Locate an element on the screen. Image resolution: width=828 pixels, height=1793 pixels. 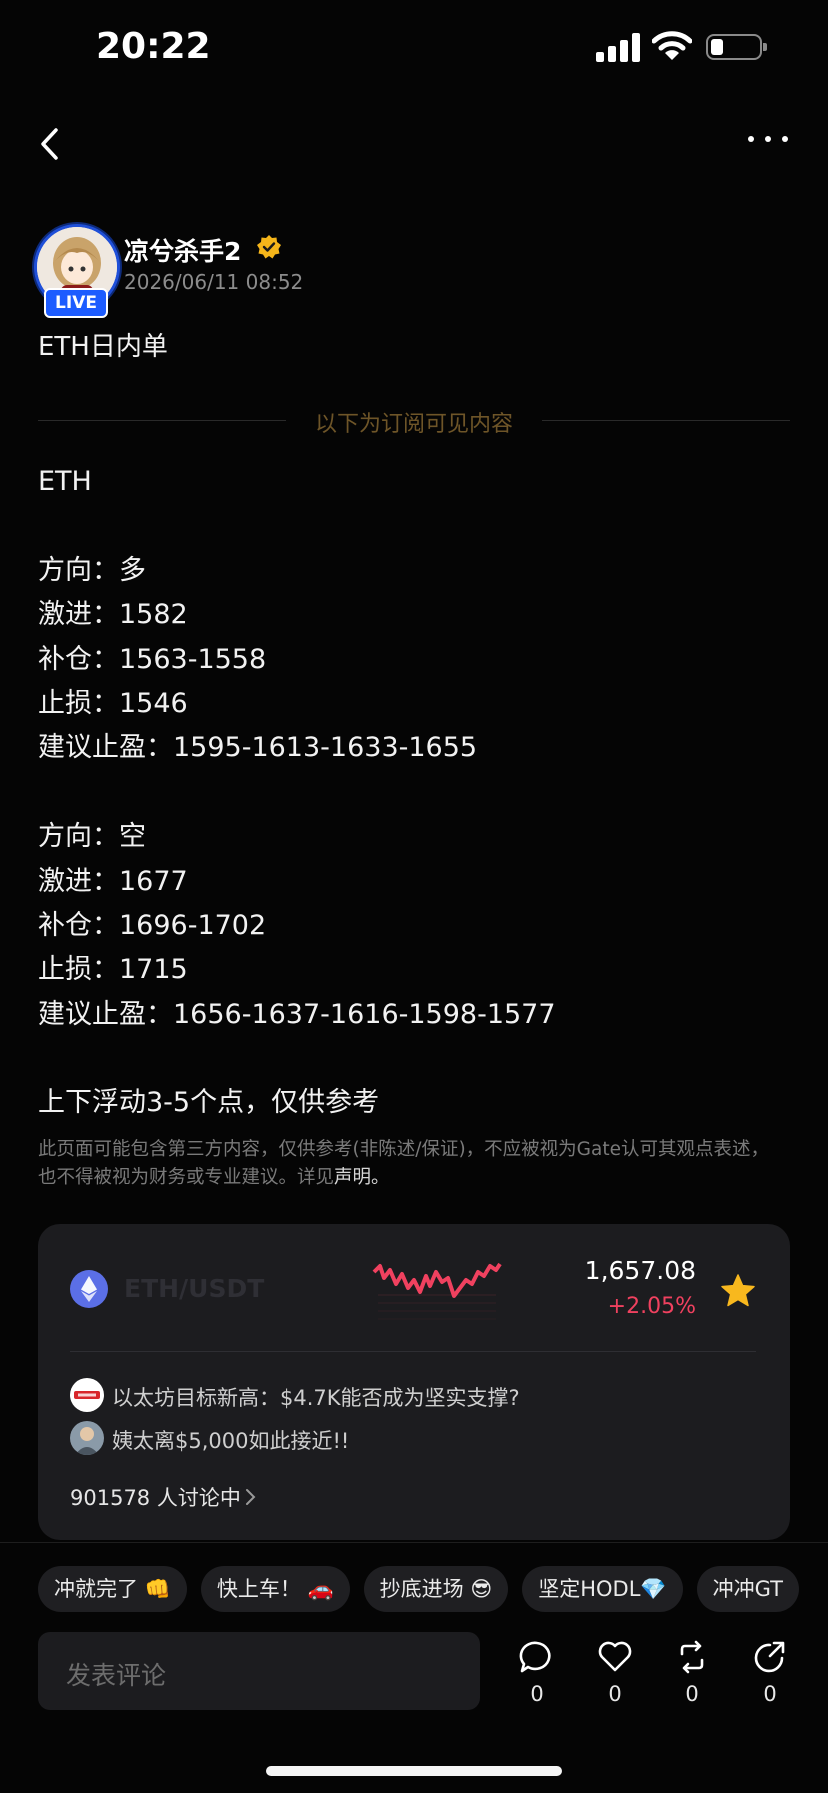
quick-tag: 冲冲GT is located at coordinates (747, 1589).